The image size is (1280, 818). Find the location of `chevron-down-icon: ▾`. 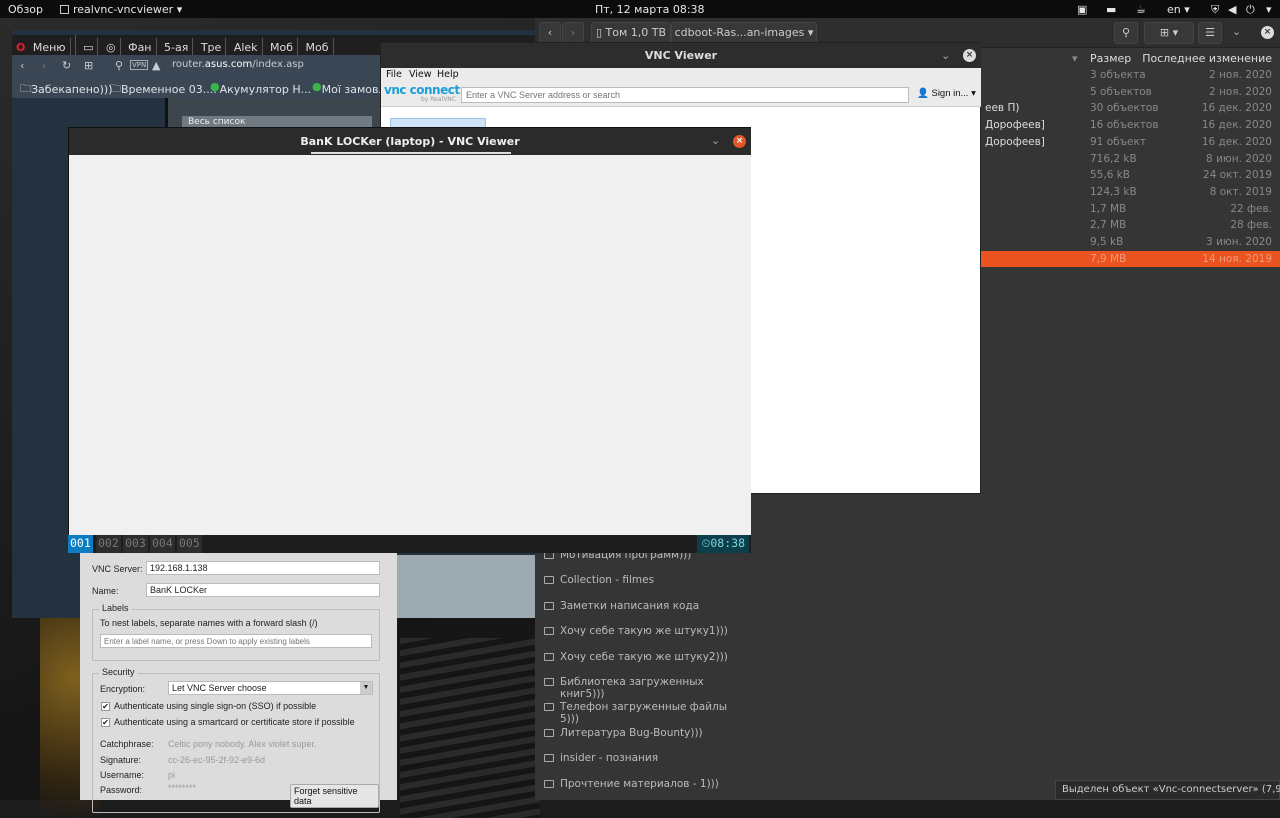

chevron-down-icon: ▾ is located at coordinates (1269, 9).